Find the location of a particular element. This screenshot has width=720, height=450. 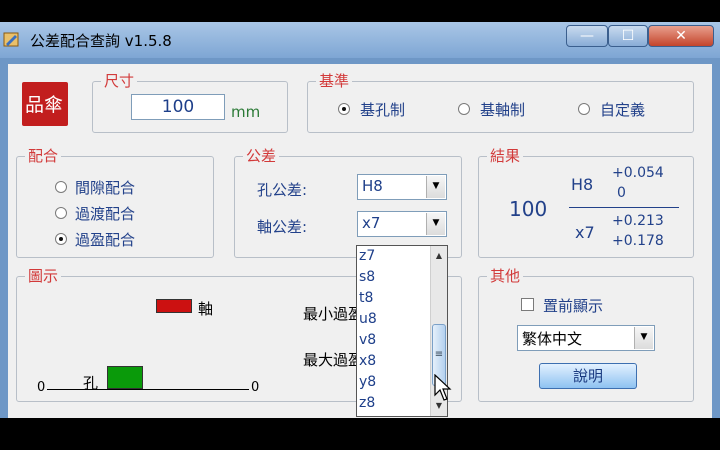

hole-tolerance-label: 孔公差: is located at coordinates (282, 190).